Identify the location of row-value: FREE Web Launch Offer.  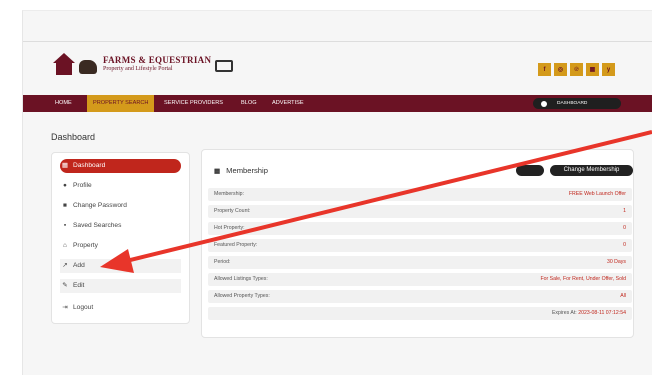
(597, 194).